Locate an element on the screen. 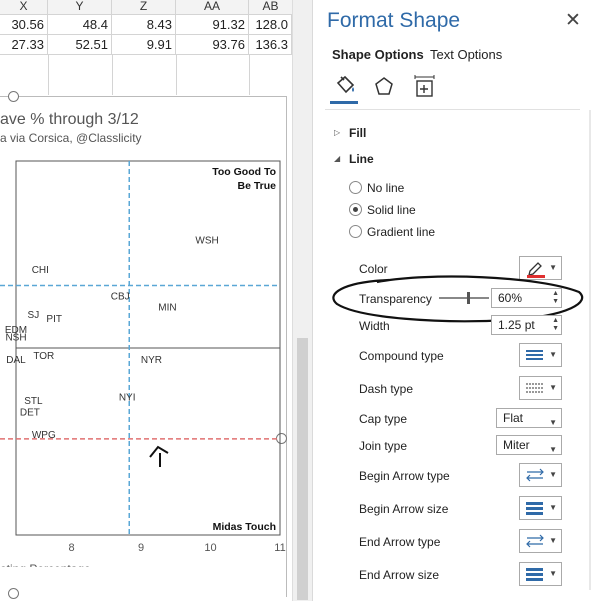  cell: 91.32 is located at coordinates (212, 24).